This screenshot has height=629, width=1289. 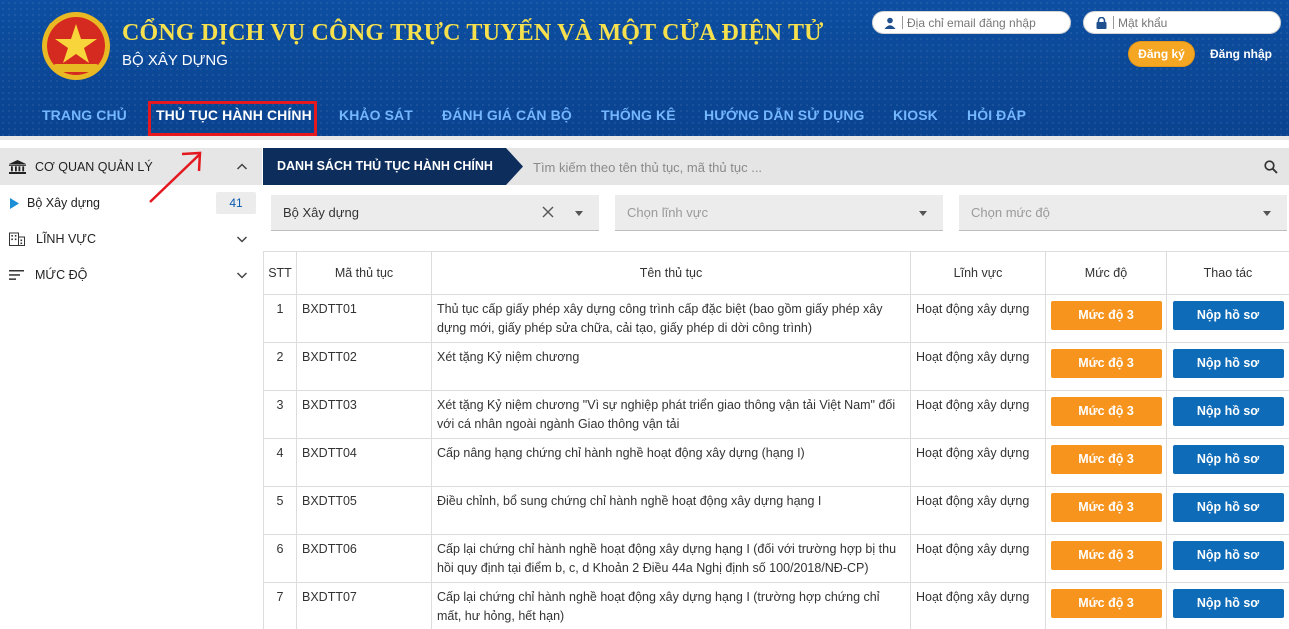 I want to click on register-button: Đăng ký, so click(x=1161, y=54).